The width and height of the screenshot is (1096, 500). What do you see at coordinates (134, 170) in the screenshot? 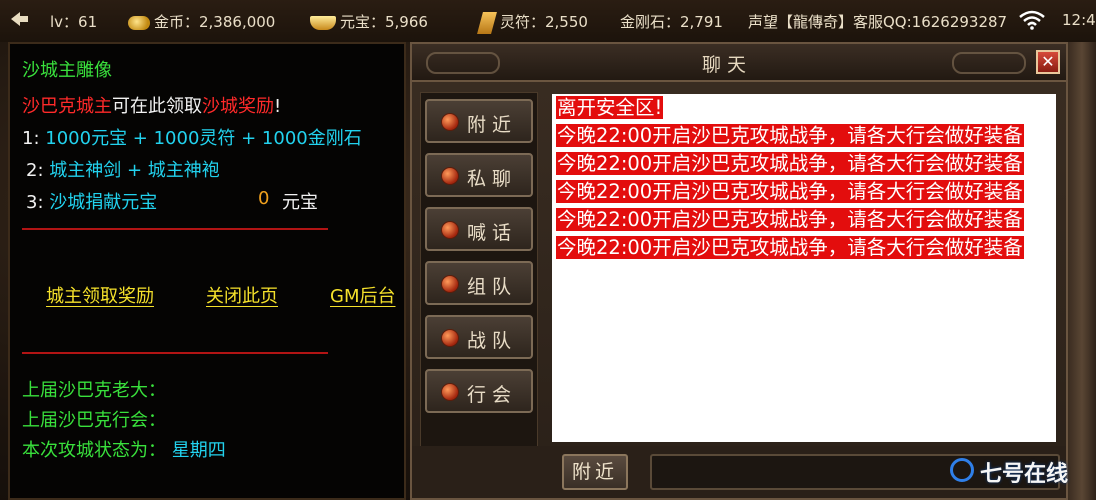
I see `reward-2-text: 城主神剑 + 城主神袍` at bounding box center [134, 170].